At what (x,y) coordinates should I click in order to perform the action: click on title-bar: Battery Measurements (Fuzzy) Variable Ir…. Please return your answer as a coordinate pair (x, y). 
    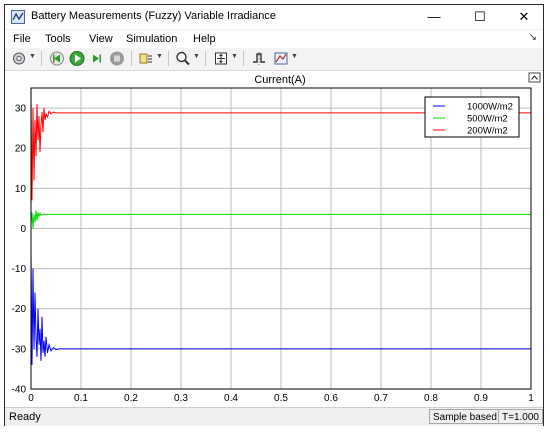
    Looking at the image, I should click on (274, 17).